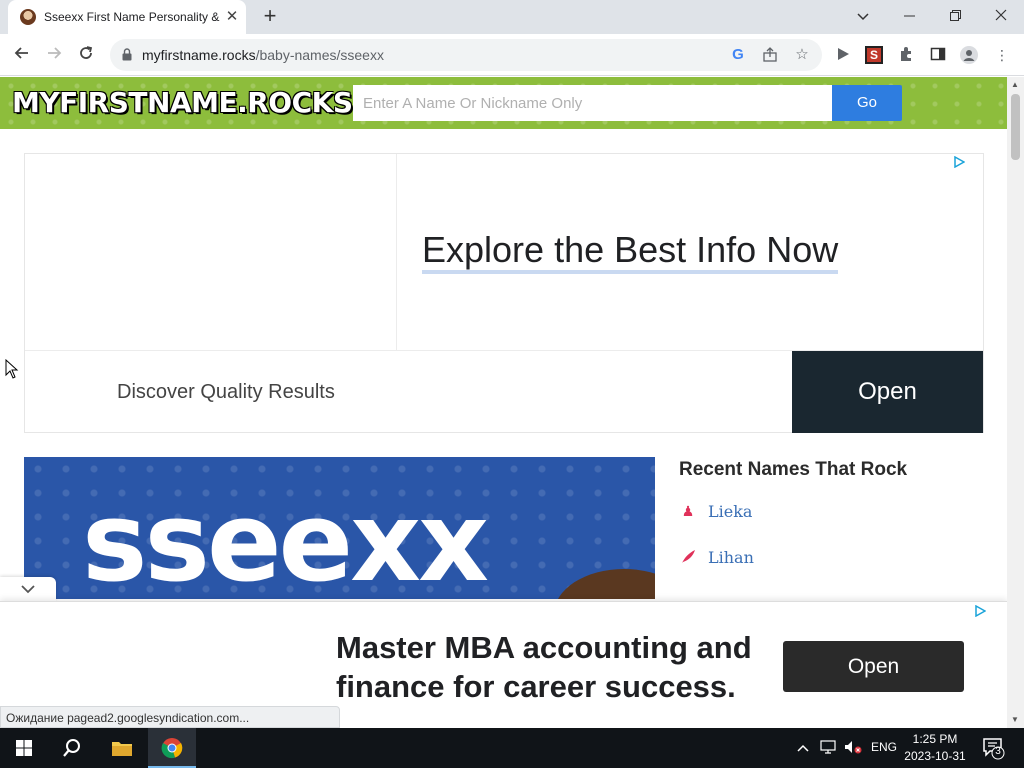 The width and height of the screenshot is (1024, 768). I want to click on recent-names-heading: Recent Names That Rock, so click(793, 469).